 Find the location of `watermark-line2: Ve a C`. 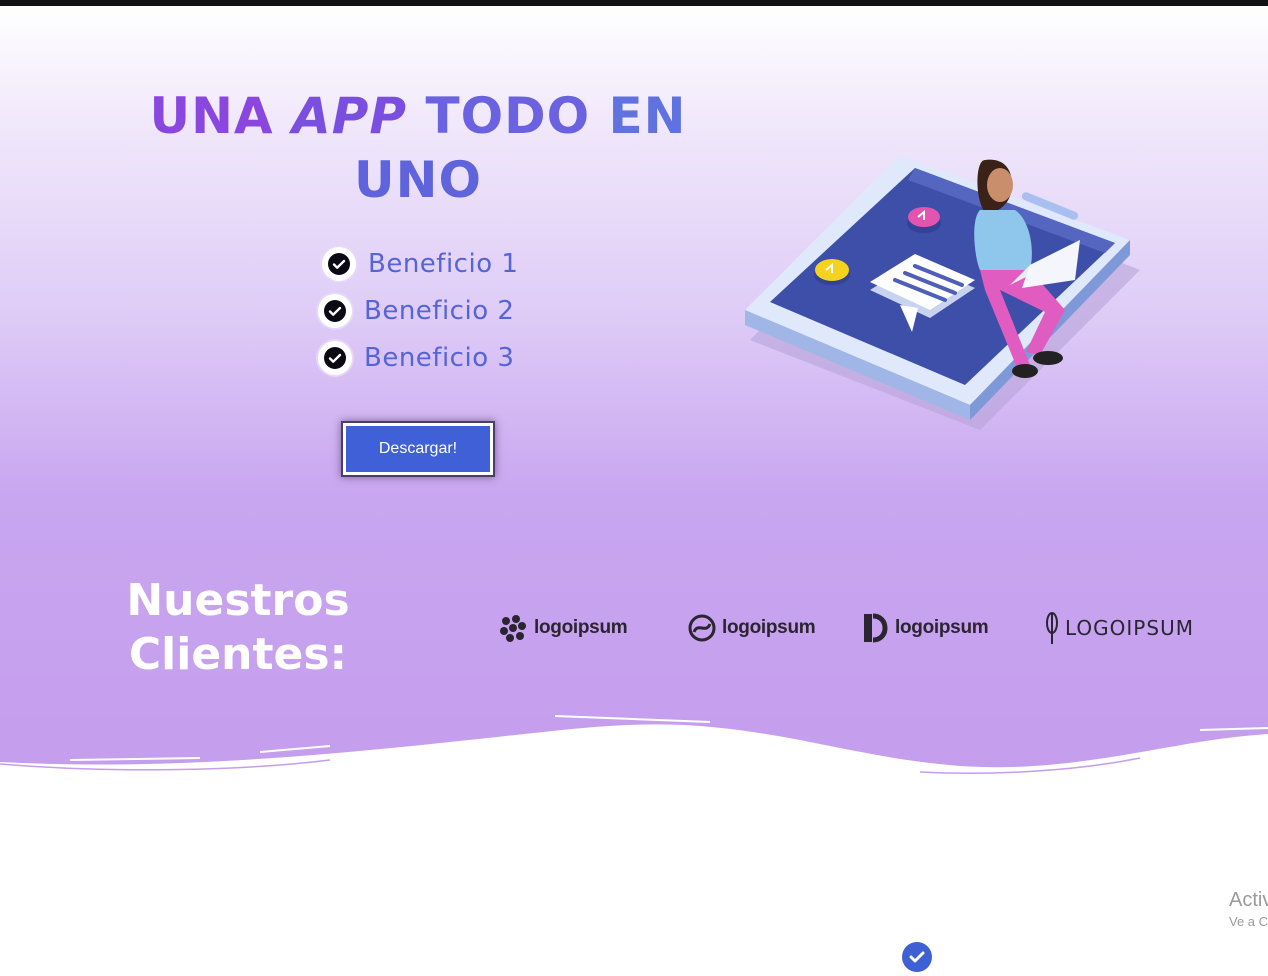

watermark-line2: Ve a C is located at coordinates (1248, 921).